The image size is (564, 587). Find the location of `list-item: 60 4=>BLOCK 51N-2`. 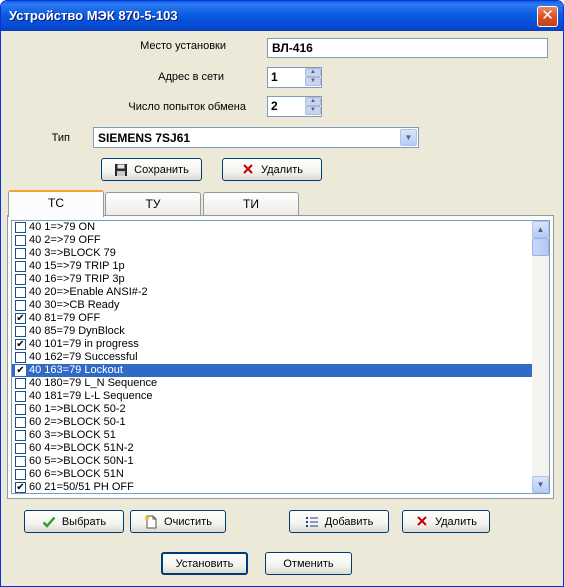

list-item: 60 4=>BLOCK 51N-2 is located at coordinates (273, 448).